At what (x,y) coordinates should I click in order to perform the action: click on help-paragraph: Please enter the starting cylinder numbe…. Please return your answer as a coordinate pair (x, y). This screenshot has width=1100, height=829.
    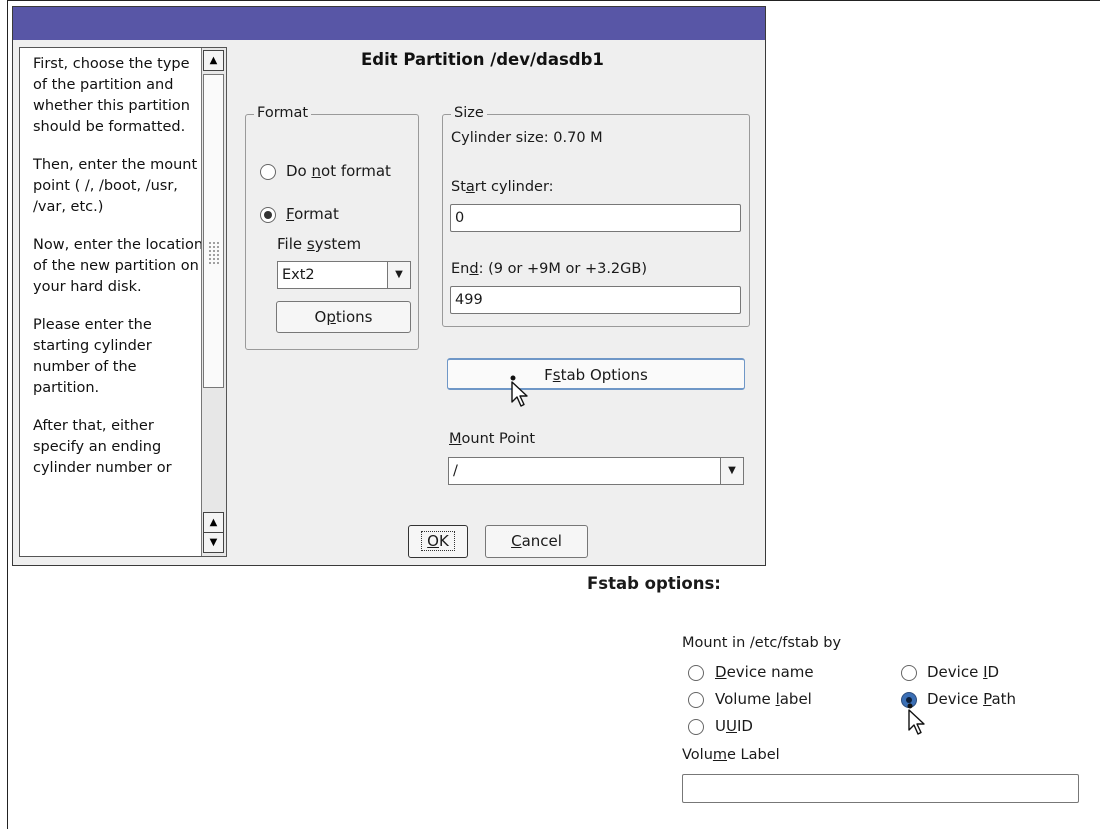
    Looking at the image, I should click on (92, 356).